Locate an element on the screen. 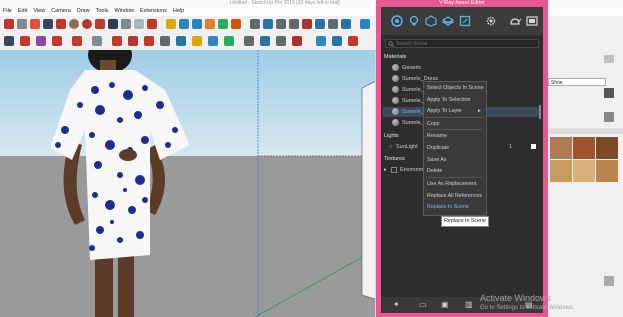  menu-tools: Tools is located at coordinates (102, 11).